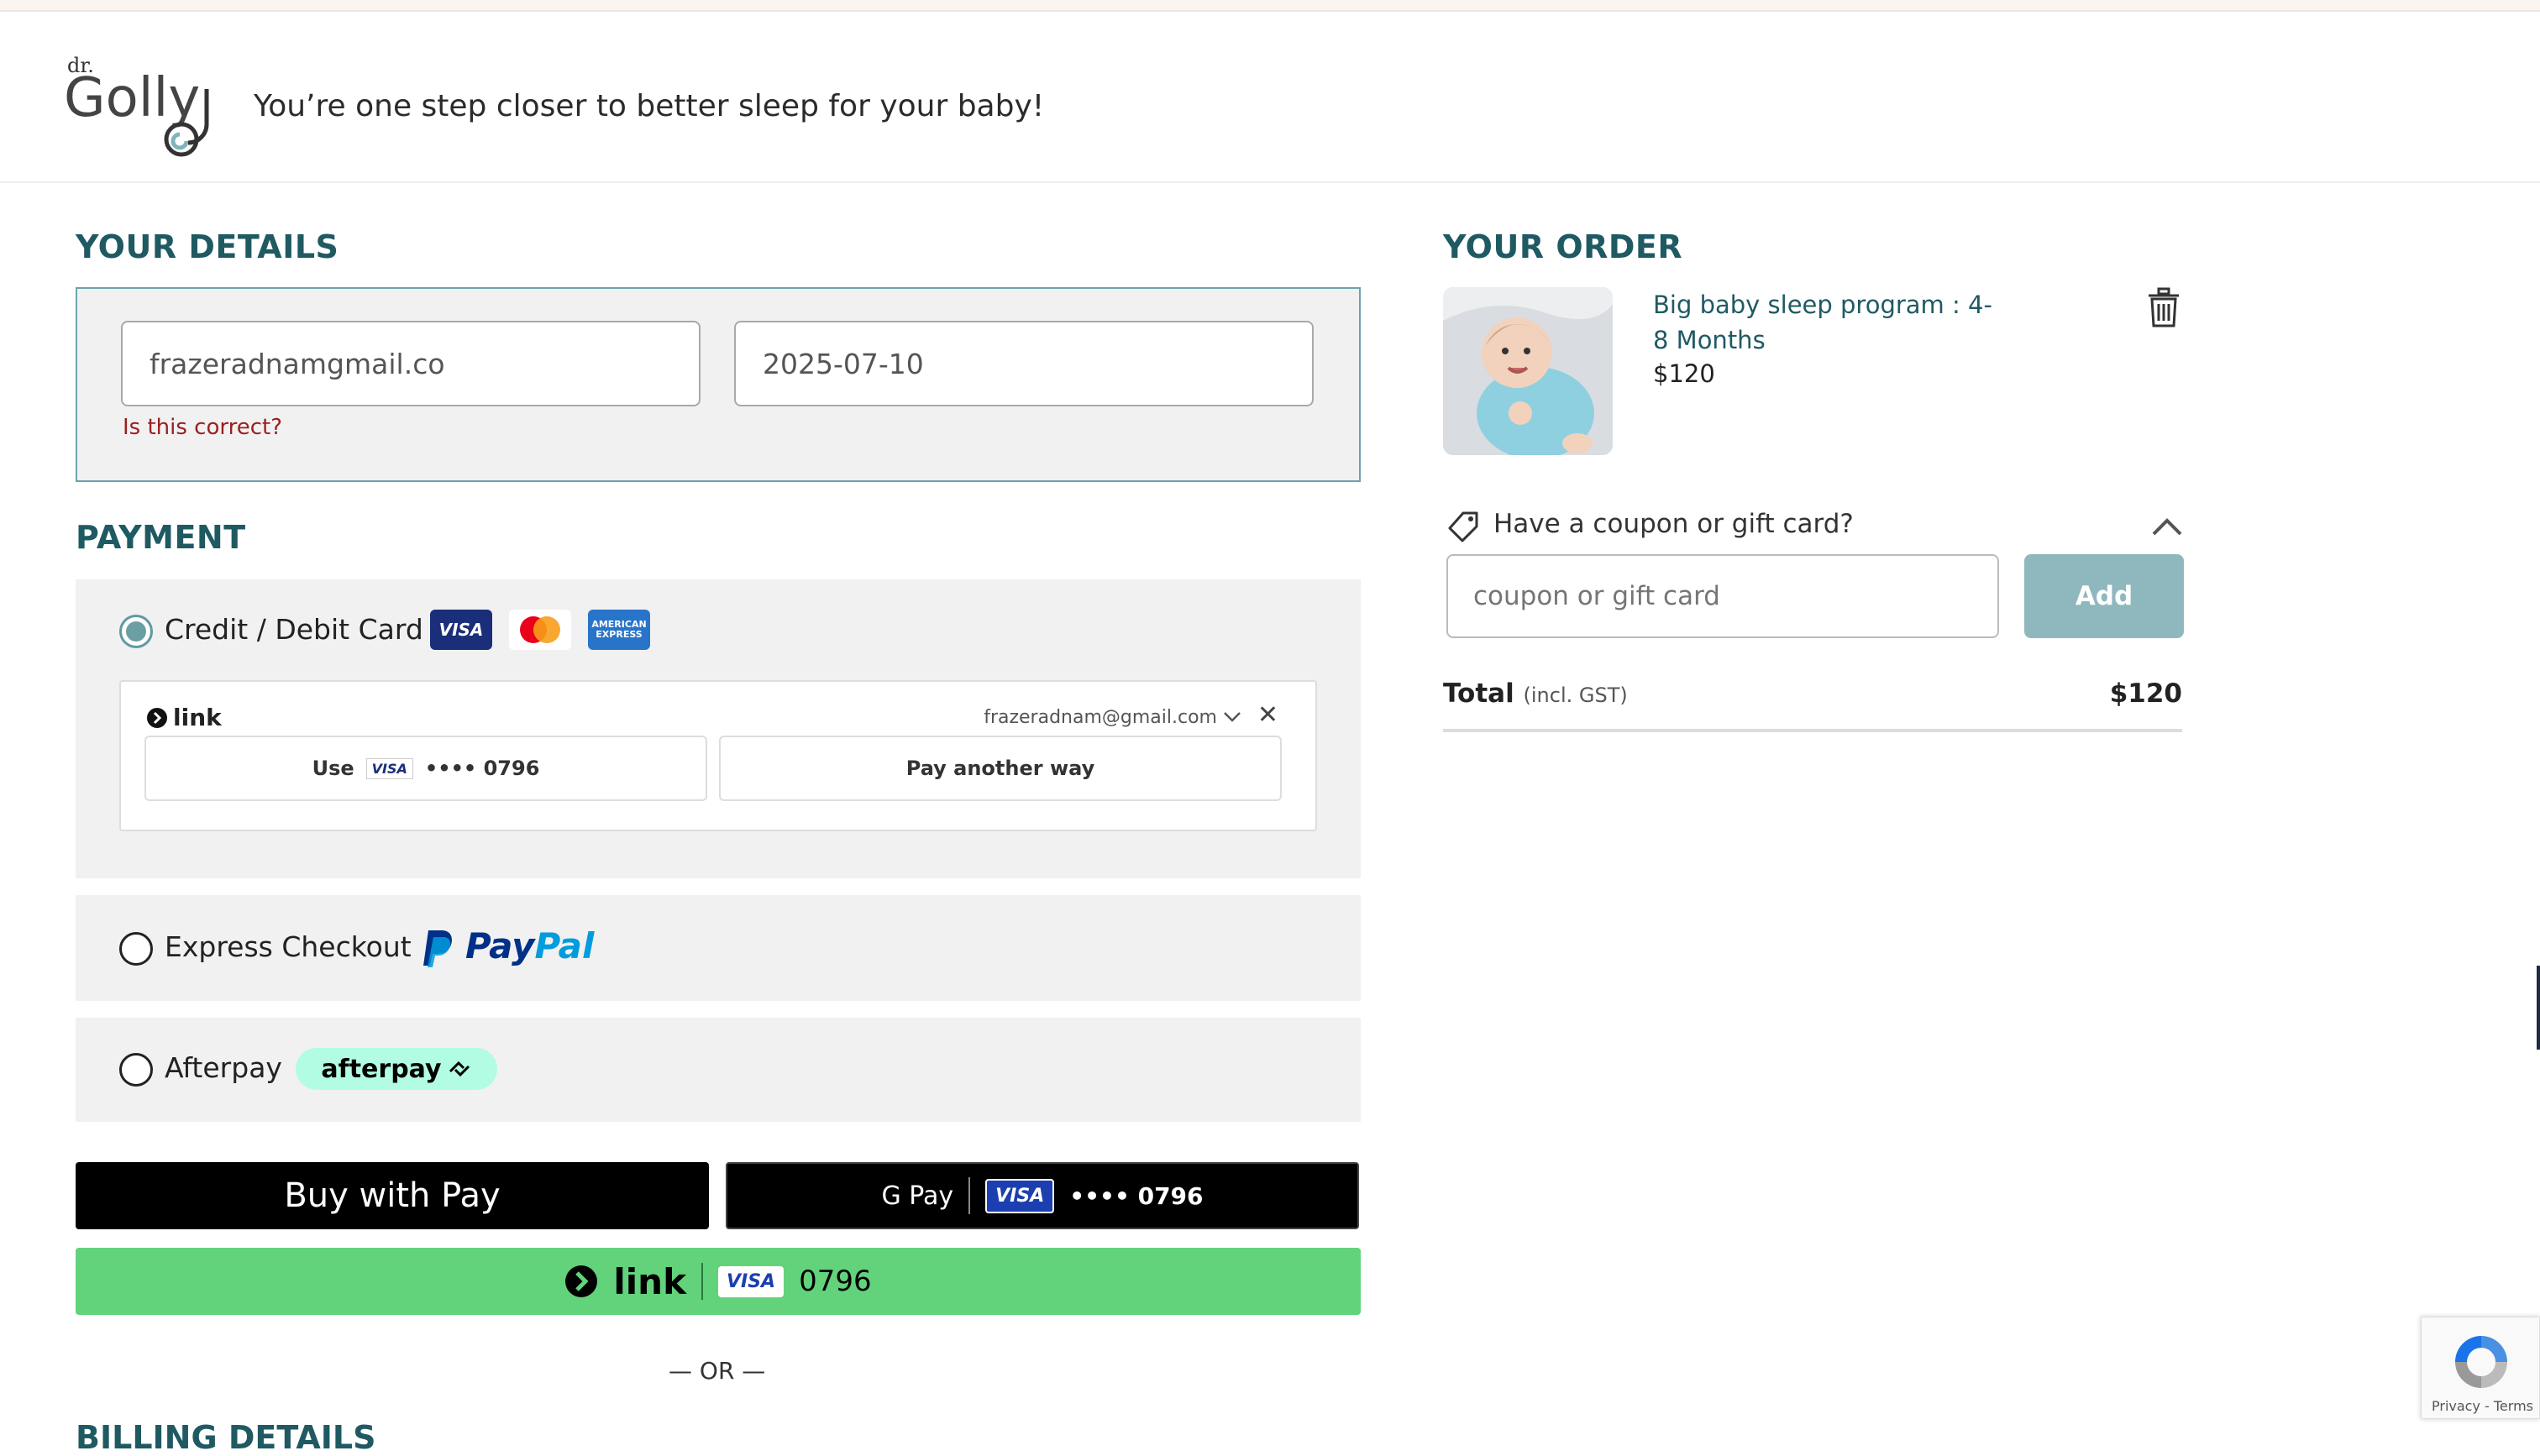  What do you see at coordinates (751, 1281) in the screenshot?
I see `link-pay-visa-icon: VISA` at bounding box center [751, 1281].